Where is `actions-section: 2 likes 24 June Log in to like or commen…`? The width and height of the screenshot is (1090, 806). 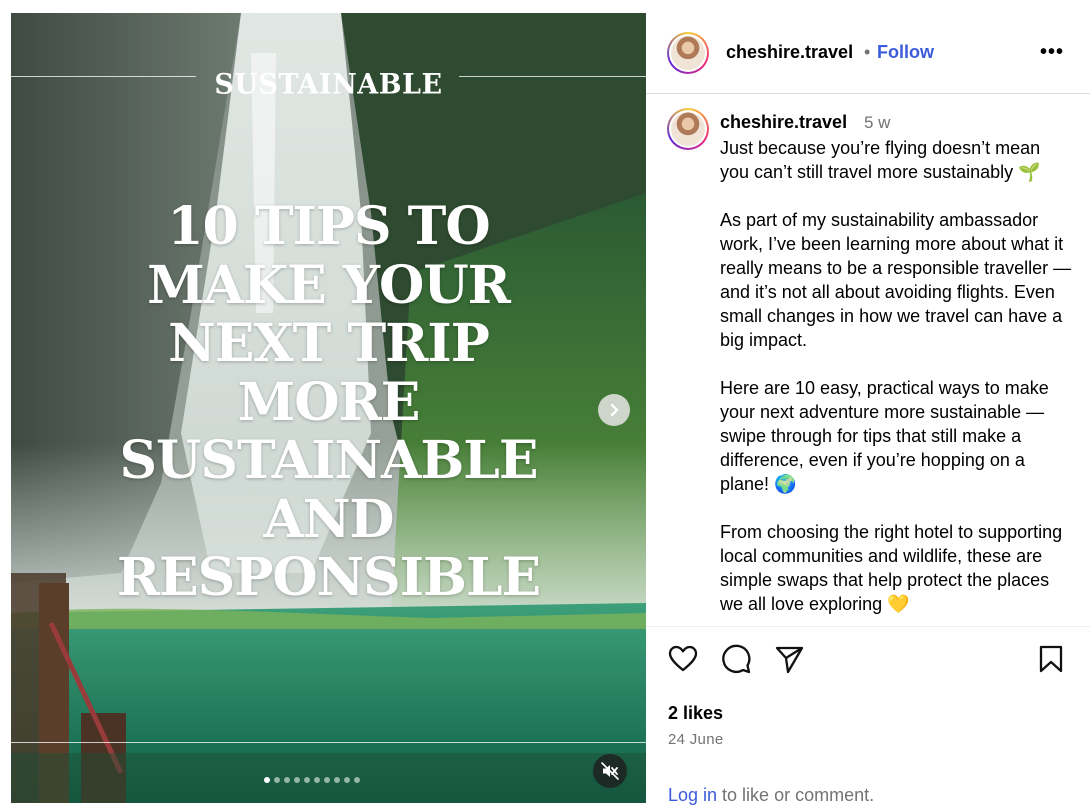 actions-section: 2 likes 24 June Log in to like or commen… is located at coordinates (868, 715).